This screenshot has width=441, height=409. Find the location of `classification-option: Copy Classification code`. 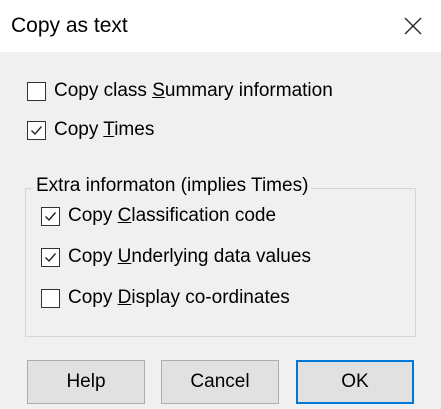

classification-option: Copy Classification code is located at coordinates (158, 216).